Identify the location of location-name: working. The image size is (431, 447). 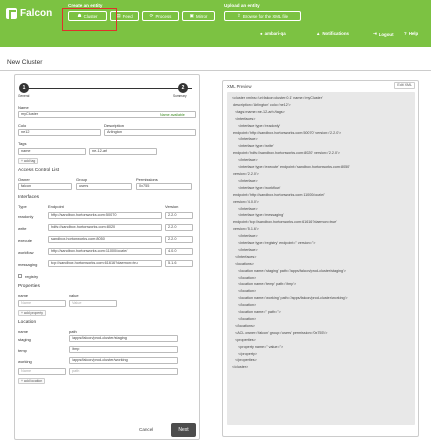
(25, 361).